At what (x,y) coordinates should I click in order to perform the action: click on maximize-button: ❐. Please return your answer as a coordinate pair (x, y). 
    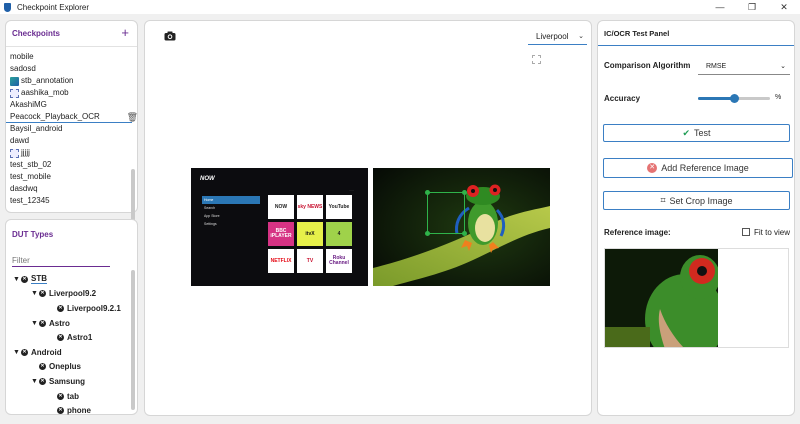
    Looking at the image, I should click on (752, 7).